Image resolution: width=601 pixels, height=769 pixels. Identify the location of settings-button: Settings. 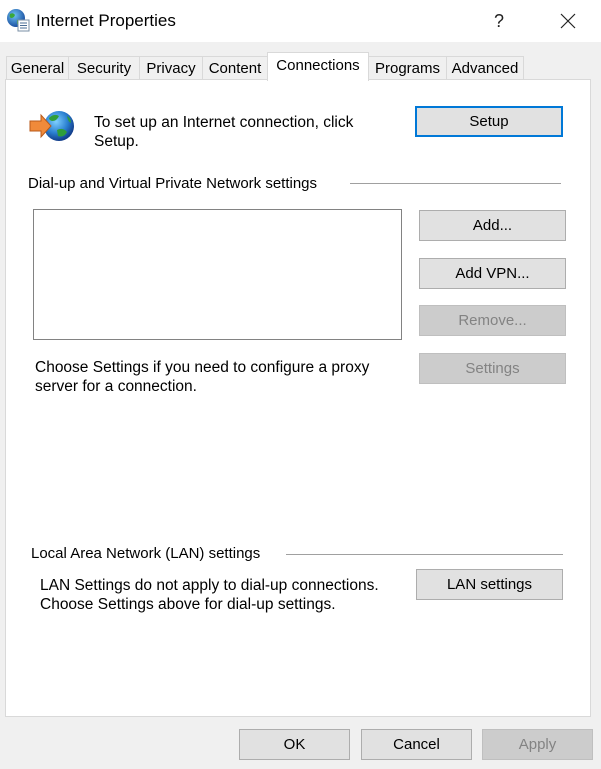
(492, 368).